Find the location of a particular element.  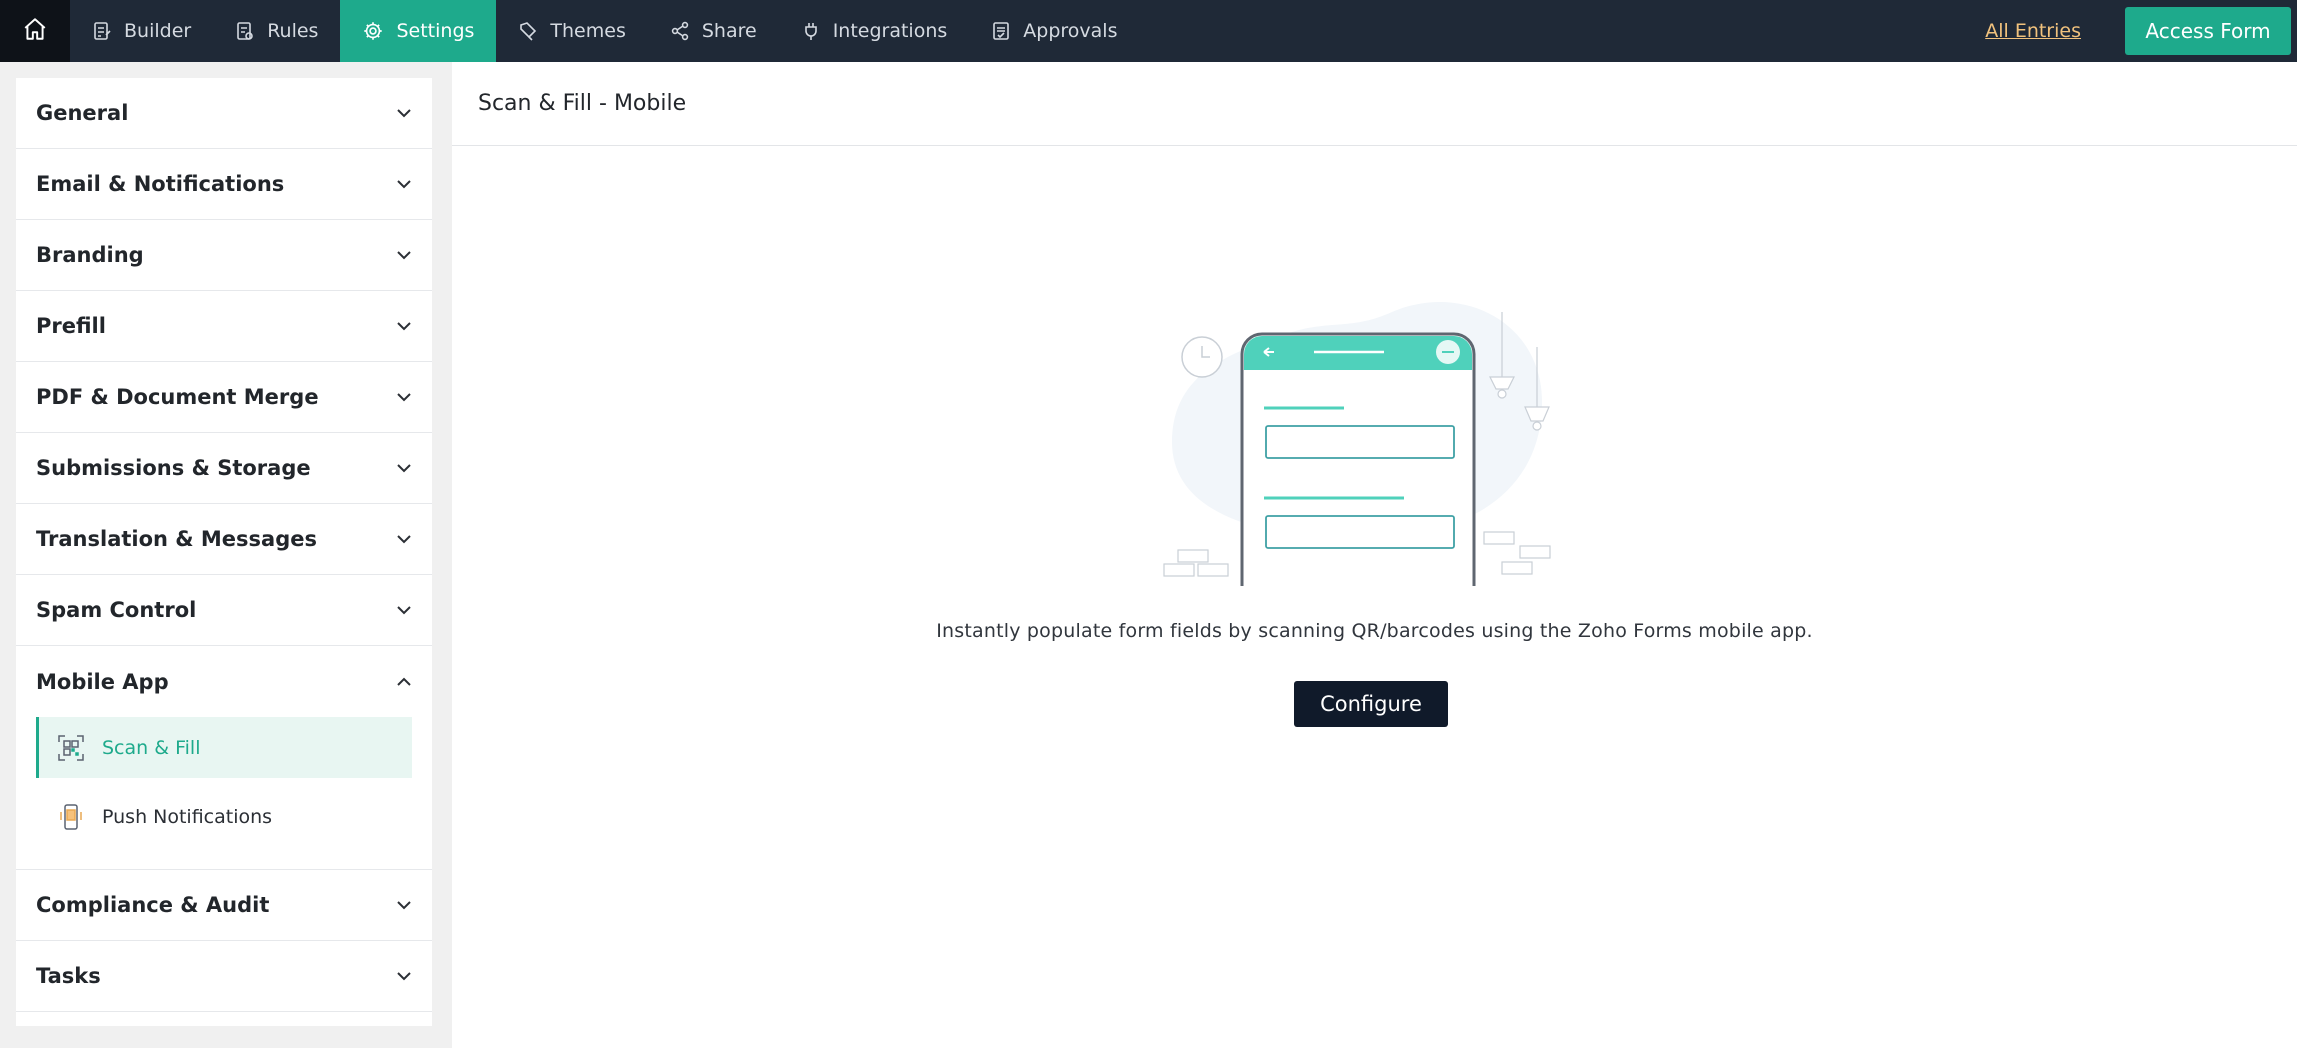

tab-themes: Themes is located at coordinates (571, 31).